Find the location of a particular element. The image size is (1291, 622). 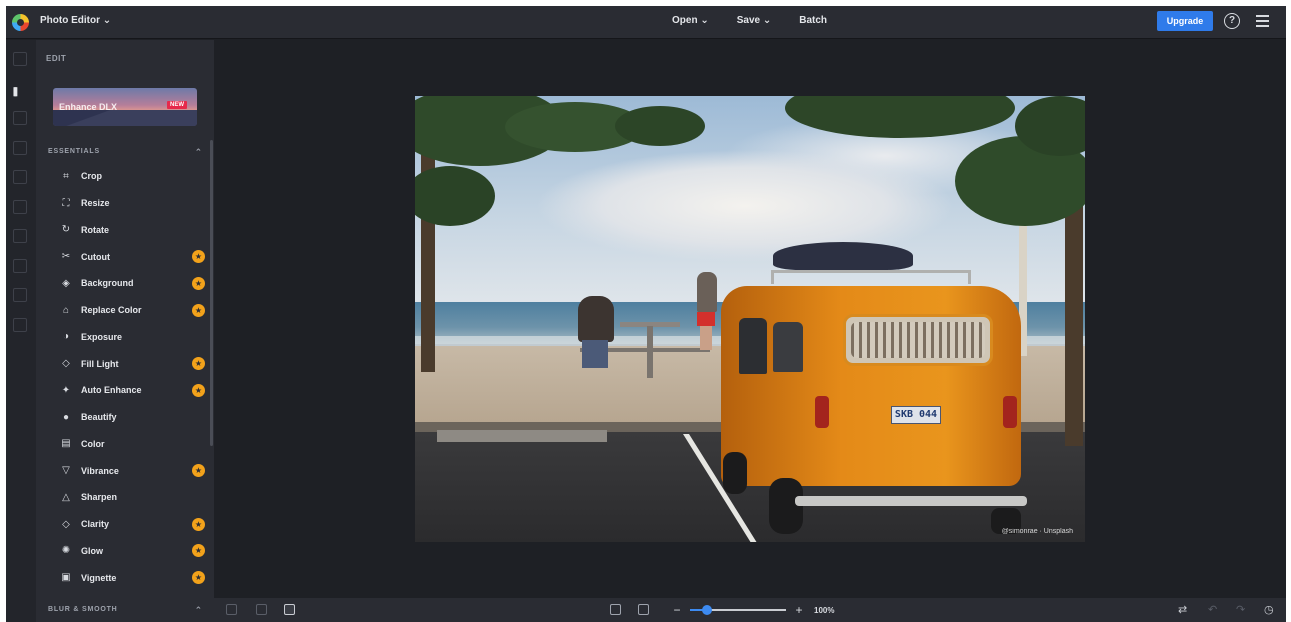

clarity-icon: ◇ is located at coordinates (66, 524).